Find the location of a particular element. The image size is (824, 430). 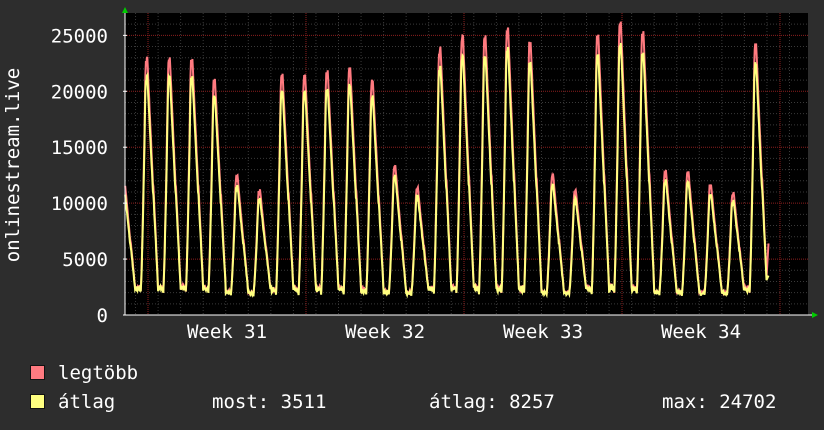

legend-item-max: legtöbb is located at coordinates (84, 373).